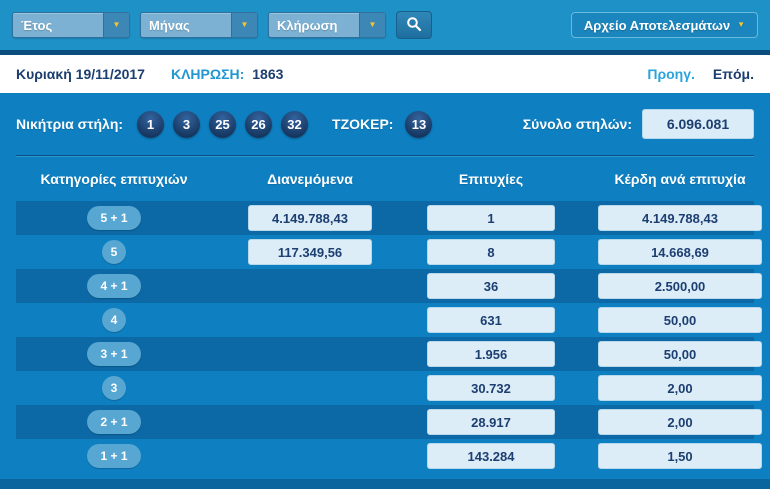  Describe the element at coordinates (491, 218) in the screenshot. I see `winners-count: 1` at that location.